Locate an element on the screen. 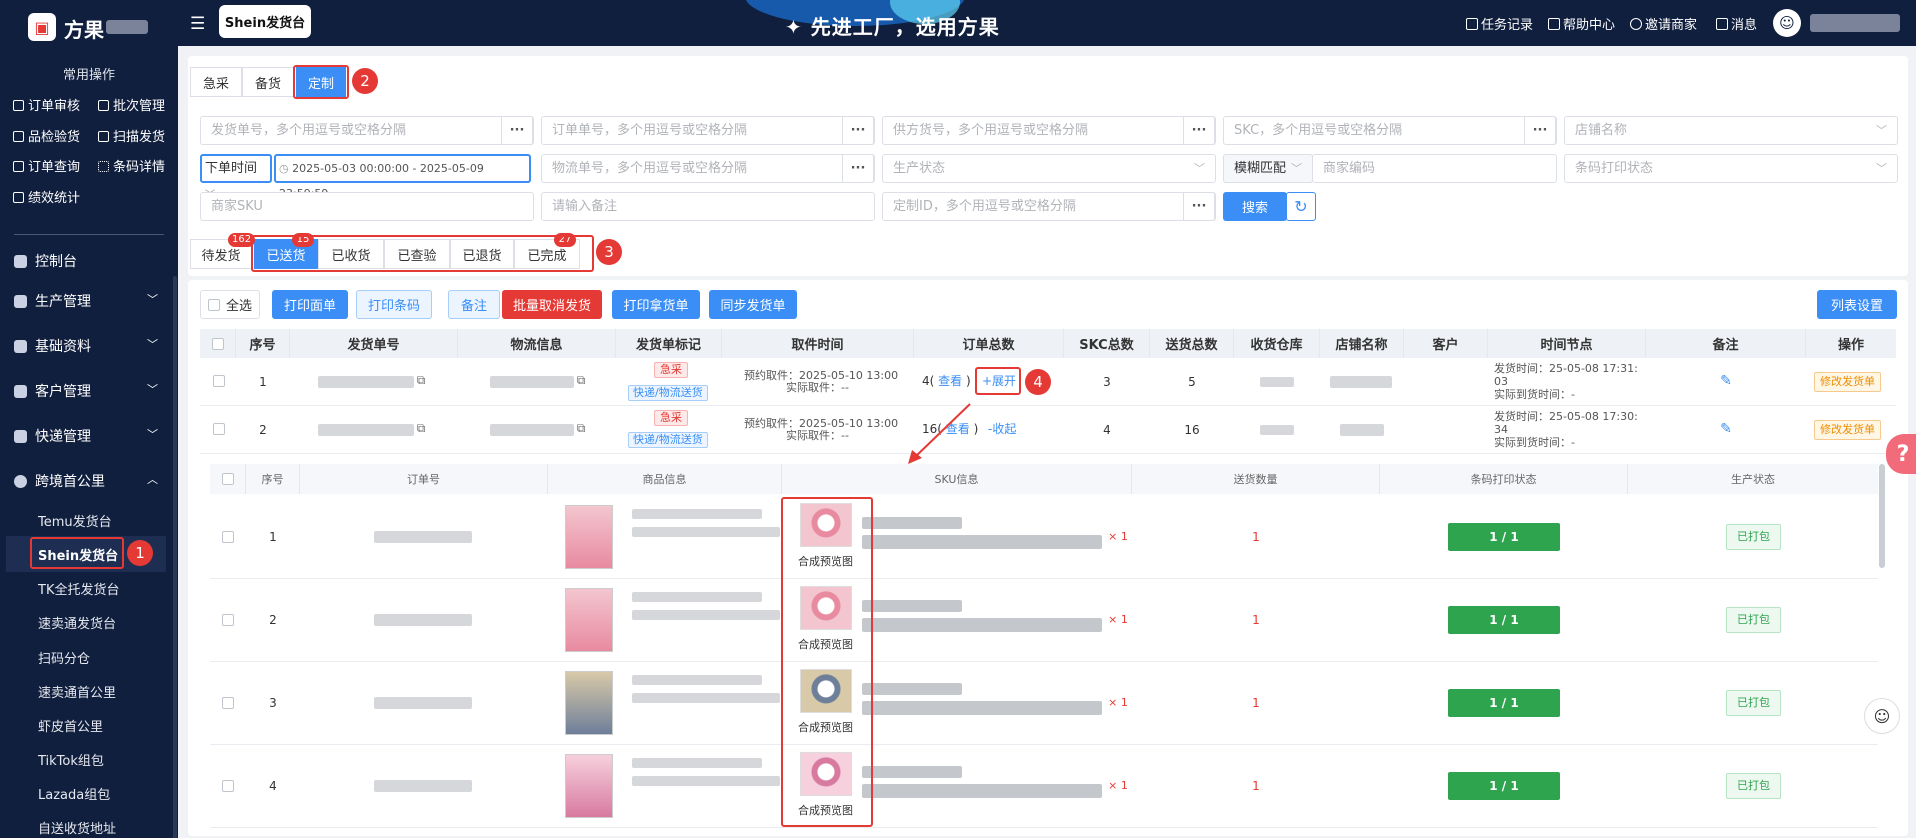 This screenshot has height=838, width=1916. sidebar-item-basic-data: 基础资料 ﹀ is located at coordinates (88, 346).